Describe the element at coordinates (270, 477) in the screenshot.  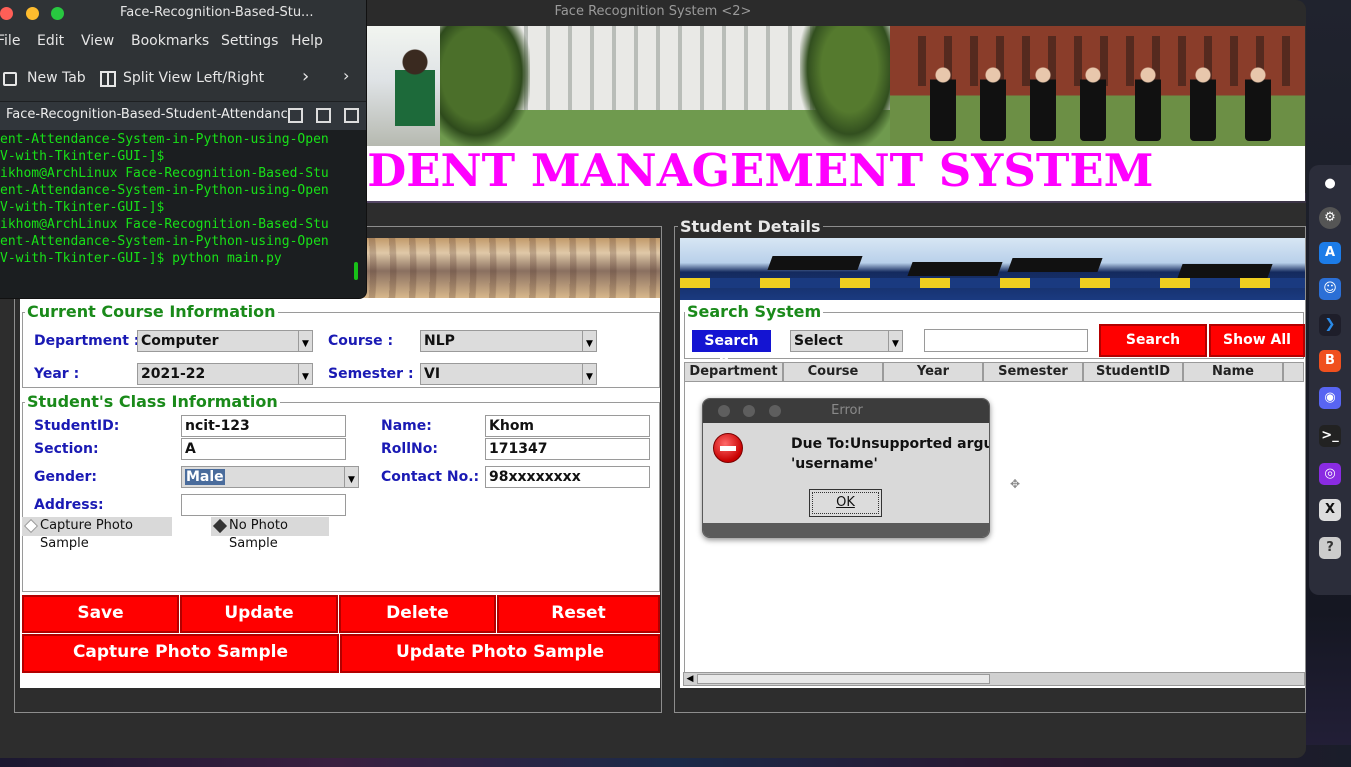
I see `gender-select: Male ▼` at that location.